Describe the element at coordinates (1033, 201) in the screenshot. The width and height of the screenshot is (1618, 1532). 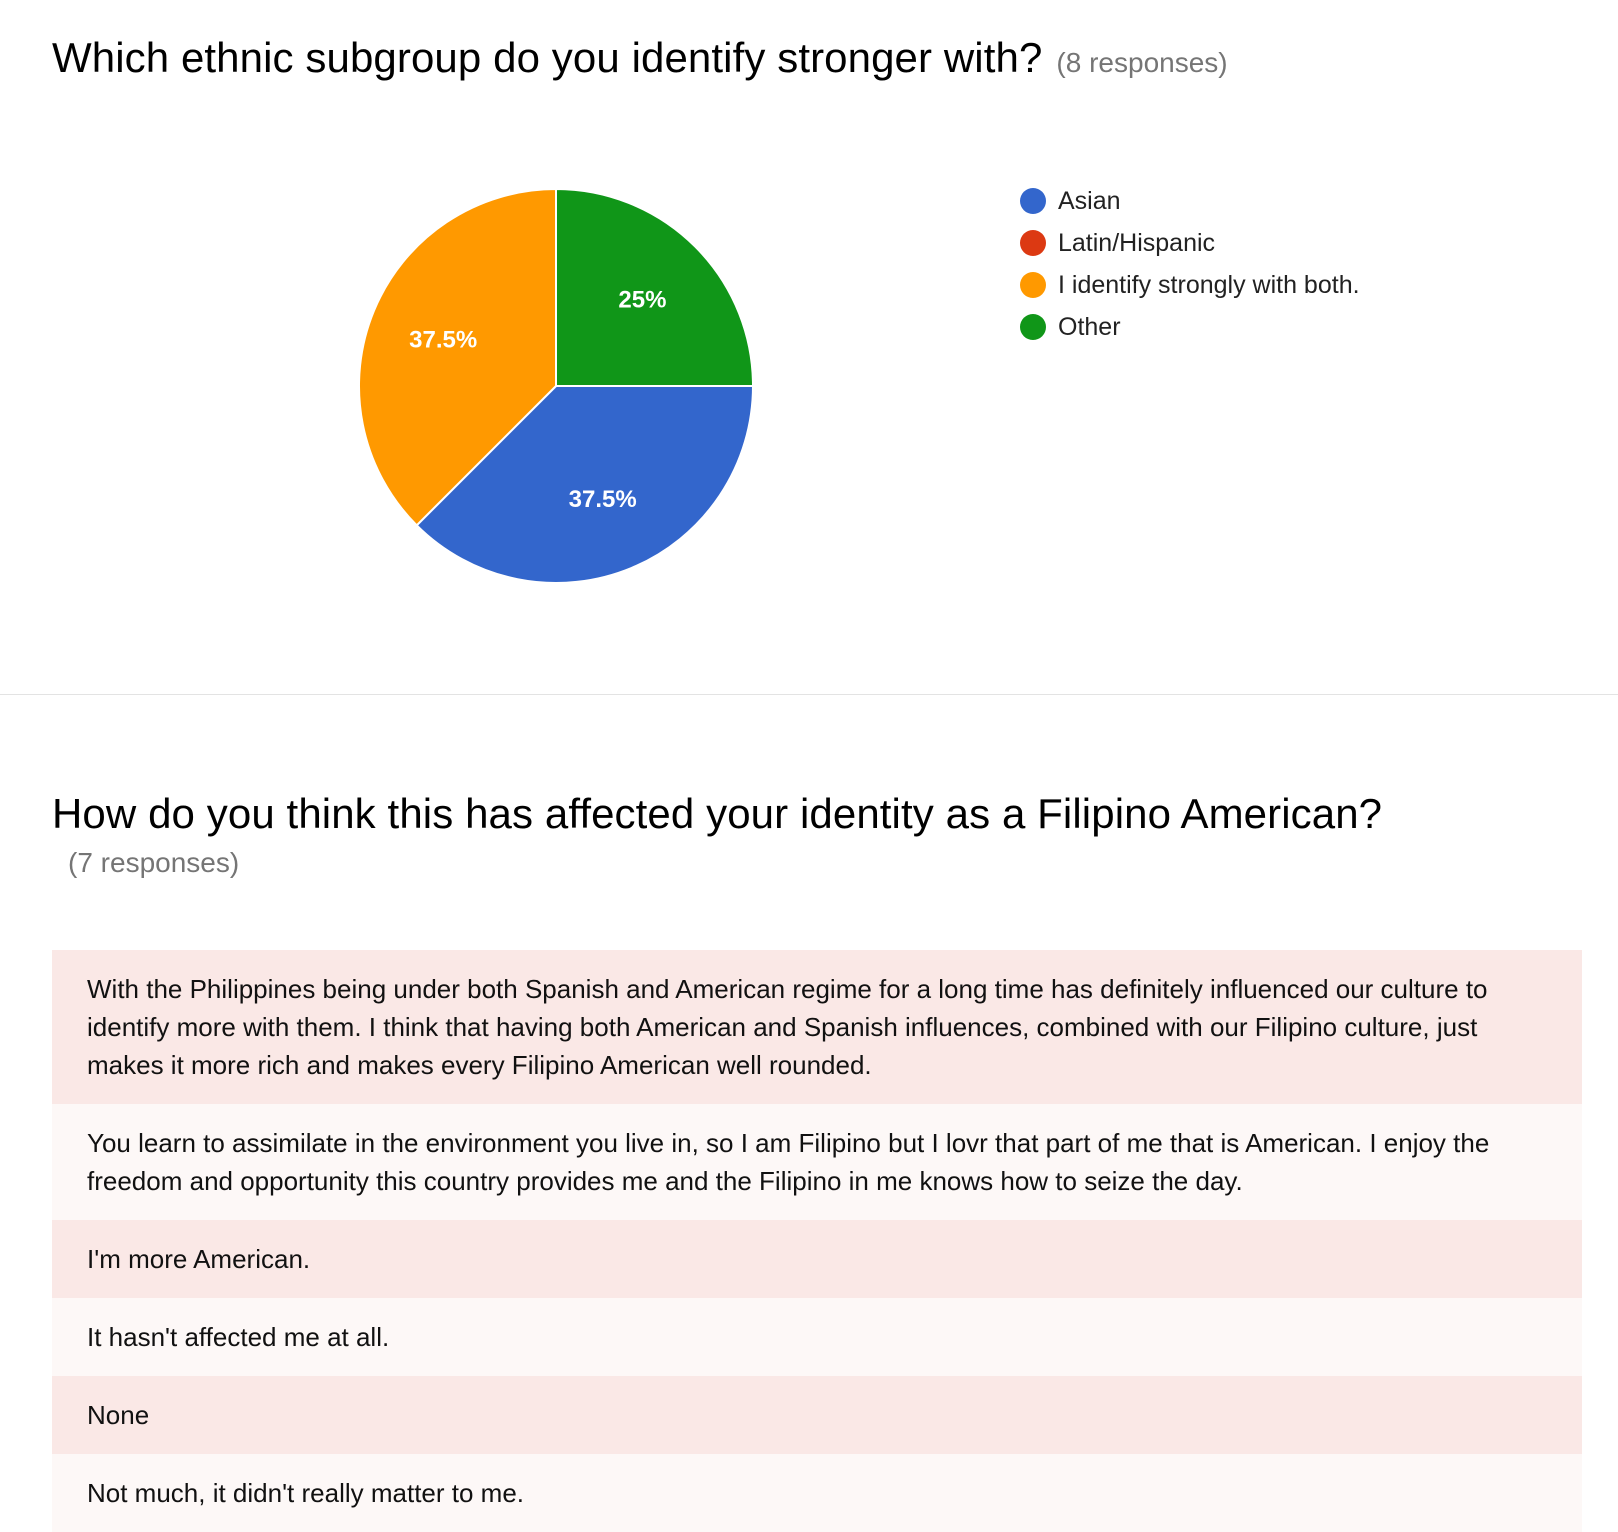
I see `legend-swatch-asian` at that location.